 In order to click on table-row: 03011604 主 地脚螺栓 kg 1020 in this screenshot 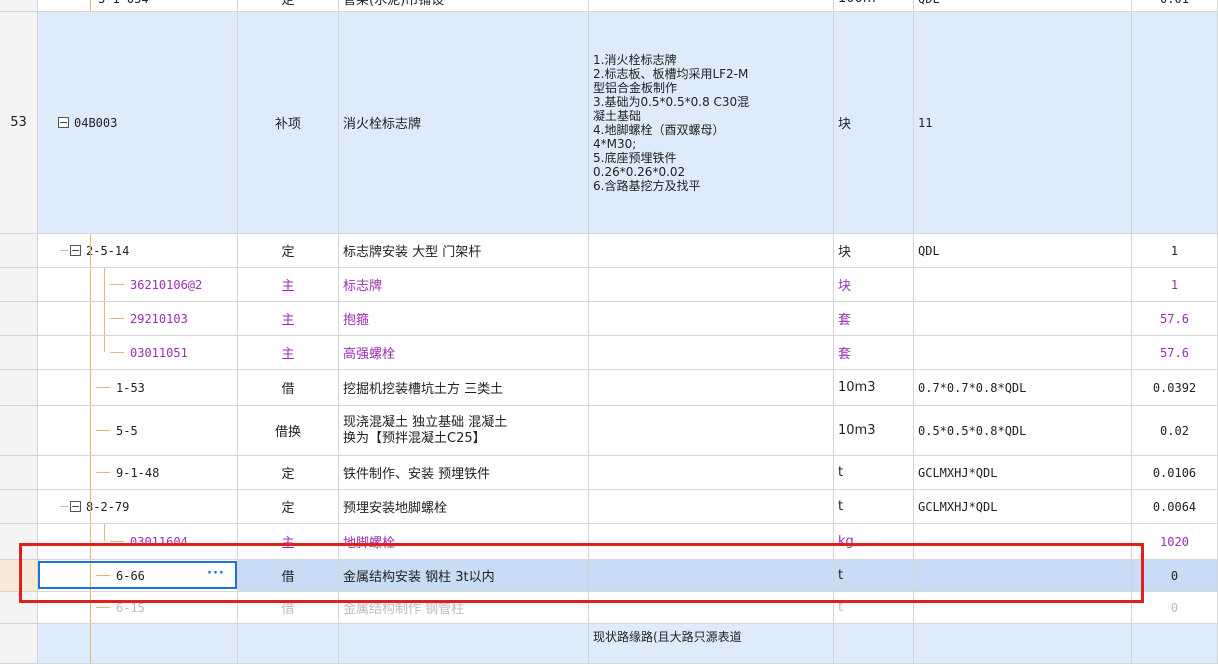, I will do `click(609, 542)`.